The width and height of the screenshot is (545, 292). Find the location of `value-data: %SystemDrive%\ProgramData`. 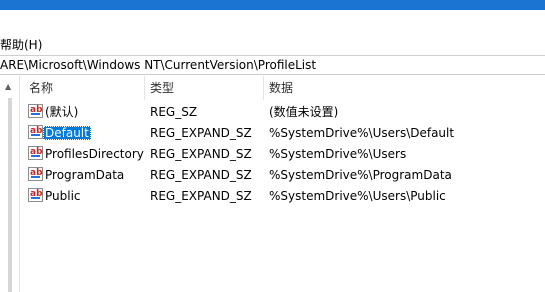

value-data: %SystemDrive%\ProgramData is located at coordinates (360, 175).